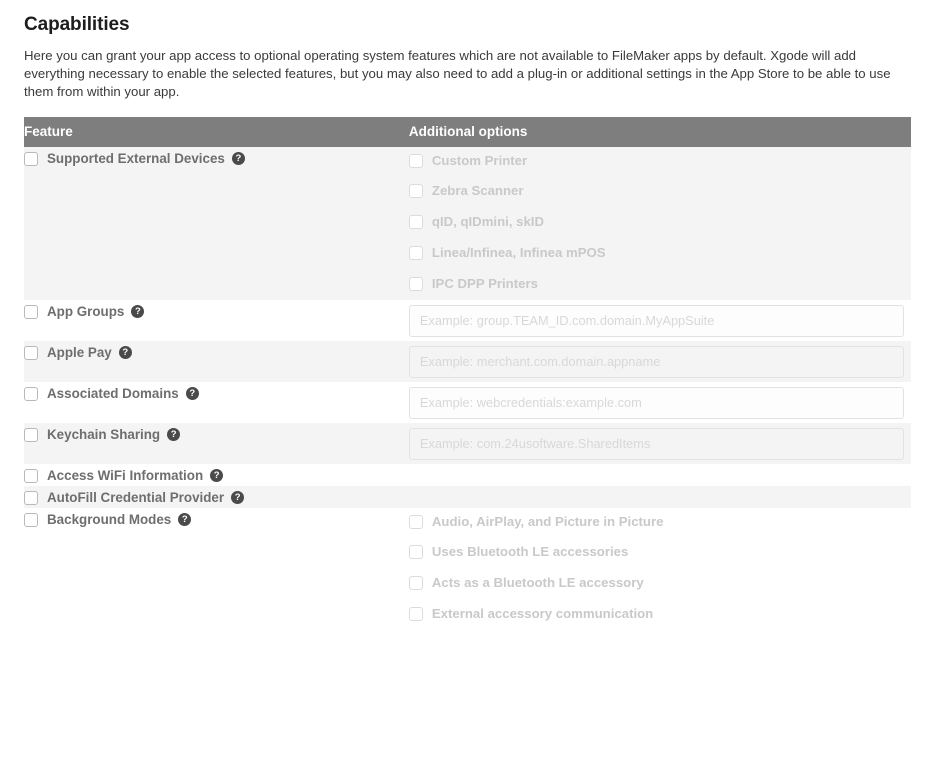 The height and width of the screenshot is (778, 939). Describe the element at coordinates (79, 352) in the screenshot. I see `feature-label: Apple Pay` at that location.